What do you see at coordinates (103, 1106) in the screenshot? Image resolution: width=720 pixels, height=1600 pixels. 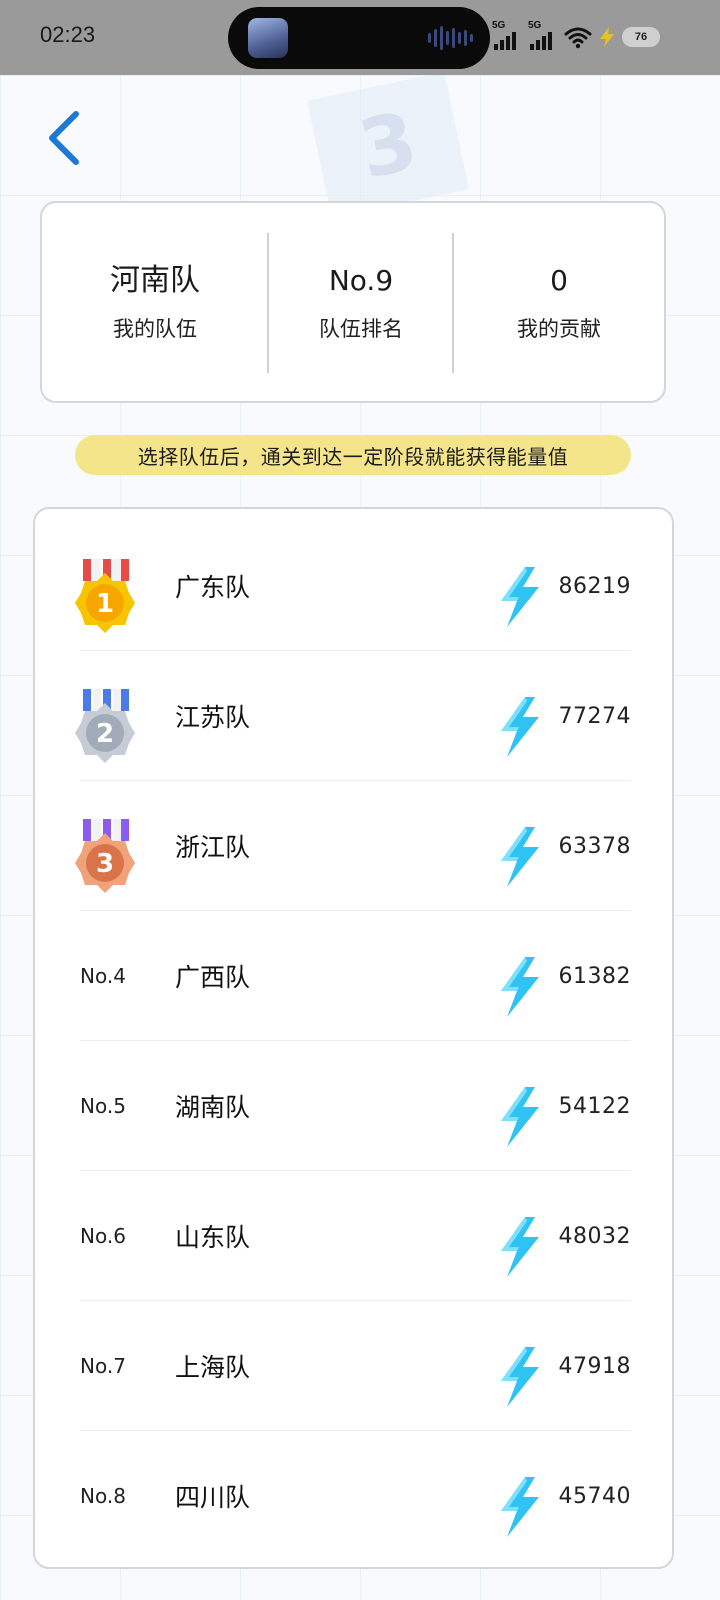 I see `rank-label: No.5` at bounding box center [103, 1106].